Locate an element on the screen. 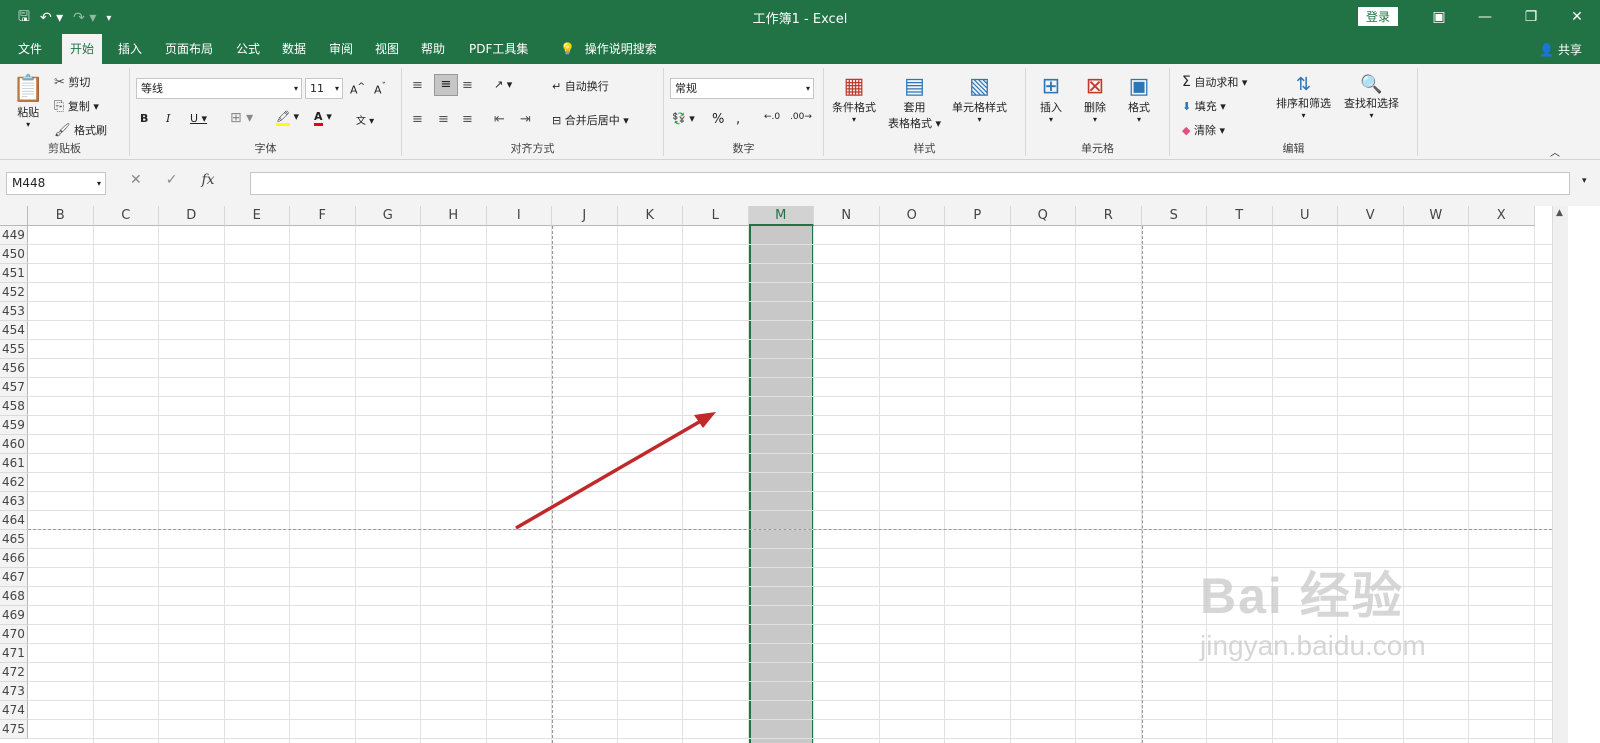 This screenshot has width=1600, height=743. cancel-entry-icon: ✕ is located at coordinates (136, 180).